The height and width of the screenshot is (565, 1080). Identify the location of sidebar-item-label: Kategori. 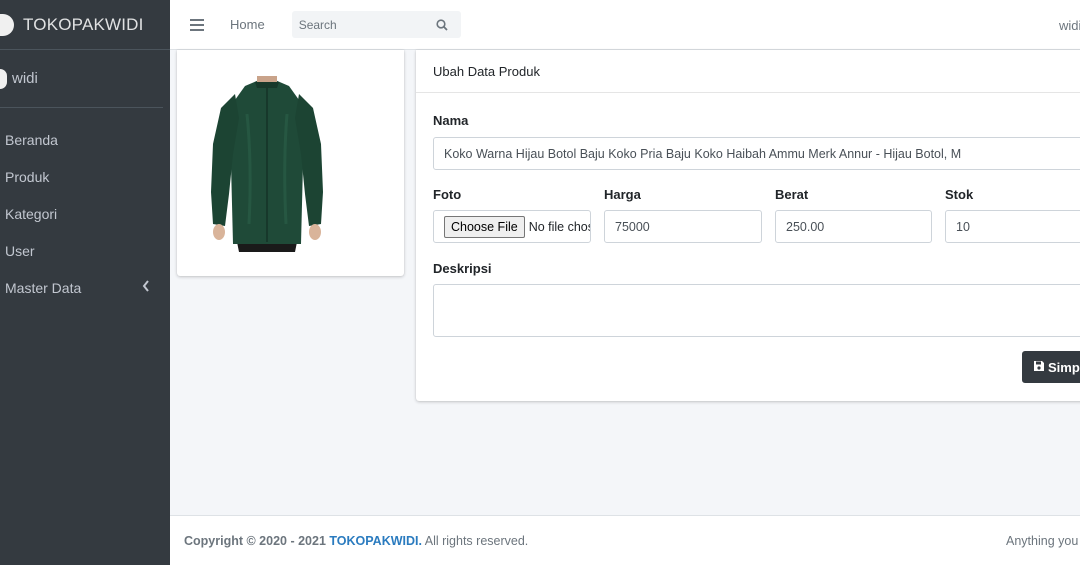
(31, 213).